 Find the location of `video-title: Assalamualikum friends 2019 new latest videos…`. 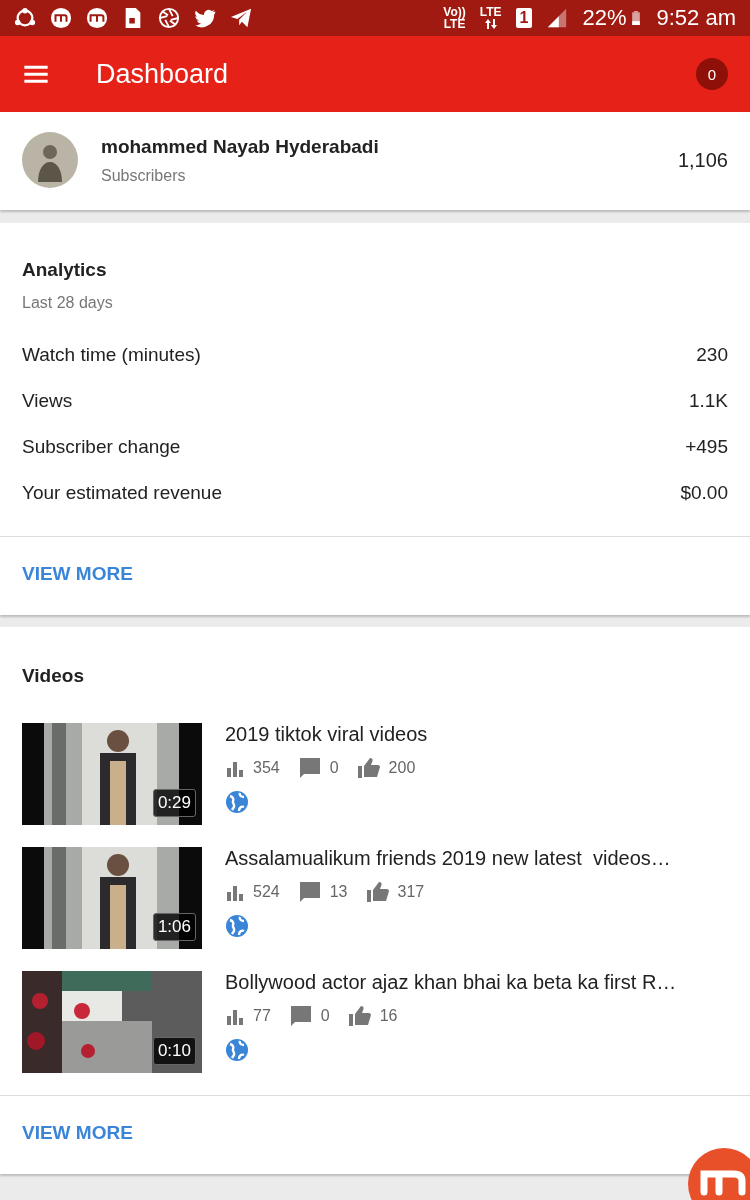

video-title: Assalamualikum friends 2019 new latest videos… is located at coordinates (448, 858).